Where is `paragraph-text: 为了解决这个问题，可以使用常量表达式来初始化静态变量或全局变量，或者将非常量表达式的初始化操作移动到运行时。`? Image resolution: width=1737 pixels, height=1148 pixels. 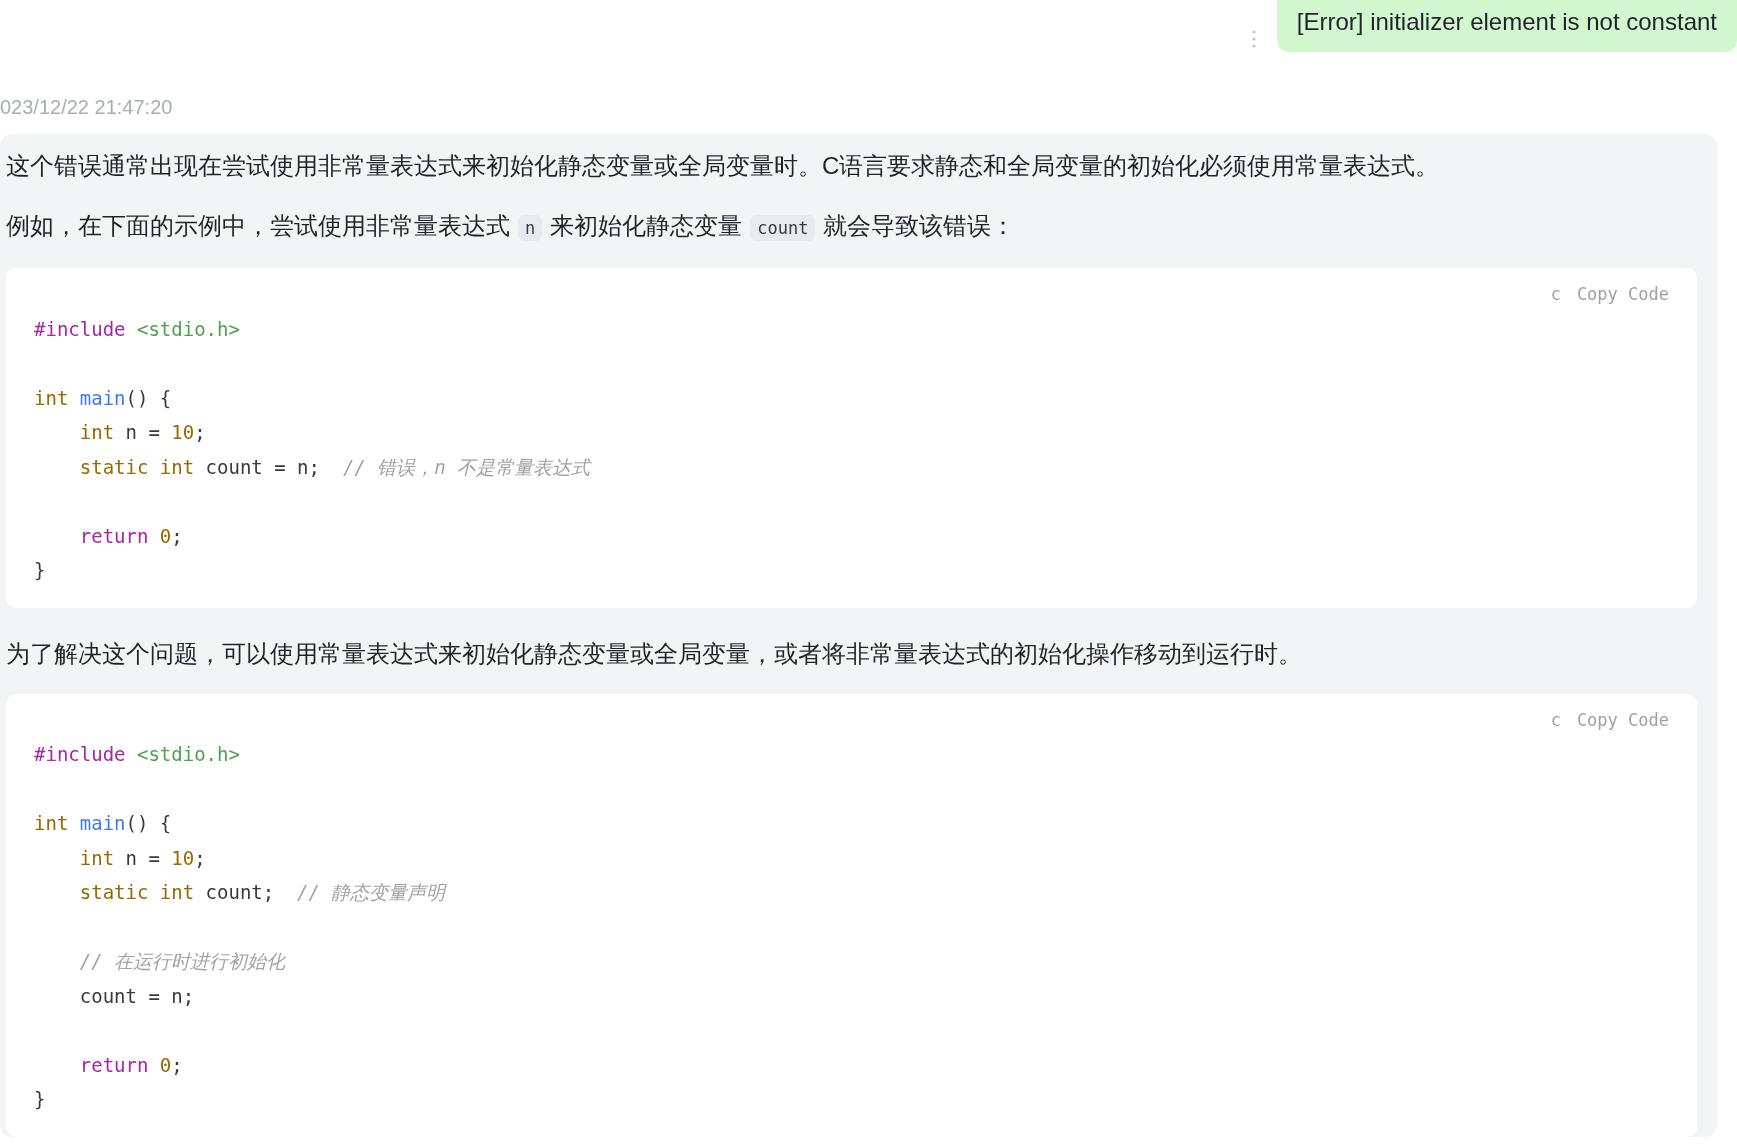
paragraph-text: 为了解决这个问题，可以使用常量表达式来初始化静态变量或全局变量，或者将非常量表达式的初始化操作移动到运行时。 is located at coordinates (654, 653).